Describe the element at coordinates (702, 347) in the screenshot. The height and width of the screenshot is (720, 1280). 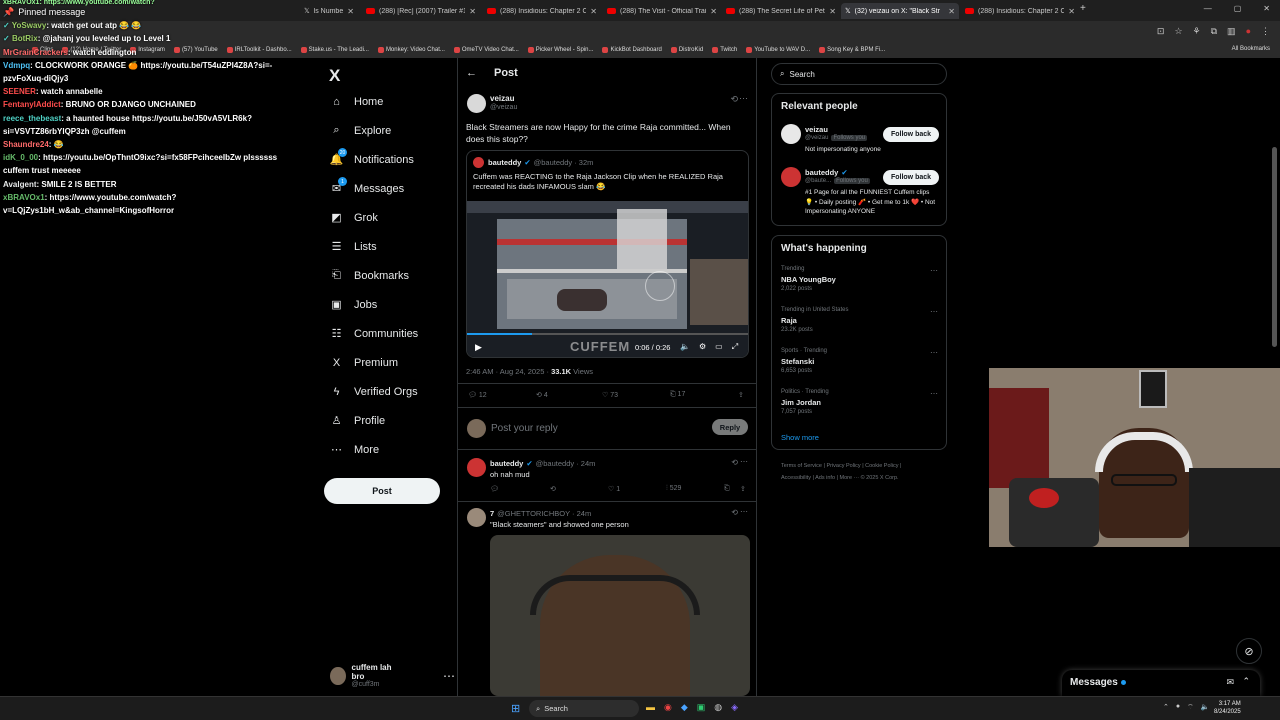
I see `settings-icon: ⚙` at that location.